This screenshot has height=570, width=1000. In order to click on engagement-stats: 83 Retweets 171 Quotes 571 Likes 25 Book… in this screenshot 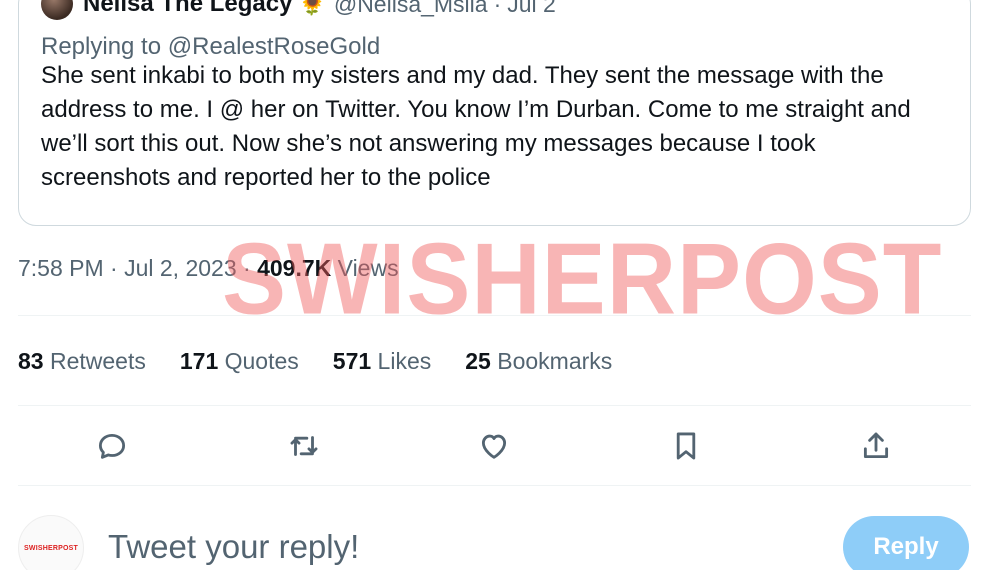, I will do `click(332, 361)`.